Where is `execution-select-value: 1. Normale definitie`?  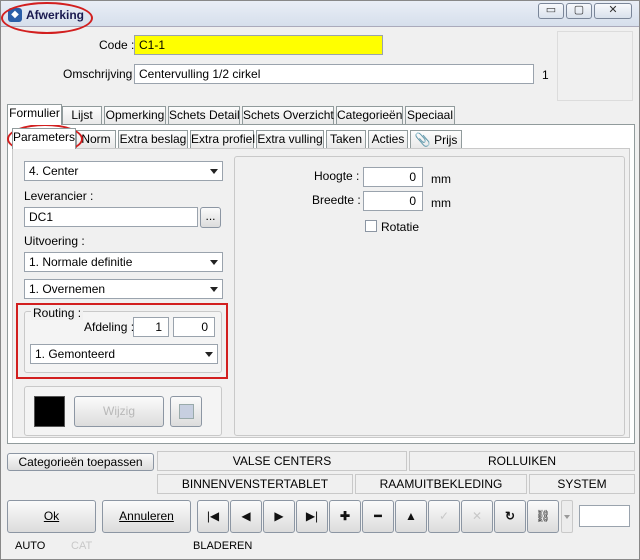 execution-select-value: 1. Normale definitie is located at coordinates (81, 262).